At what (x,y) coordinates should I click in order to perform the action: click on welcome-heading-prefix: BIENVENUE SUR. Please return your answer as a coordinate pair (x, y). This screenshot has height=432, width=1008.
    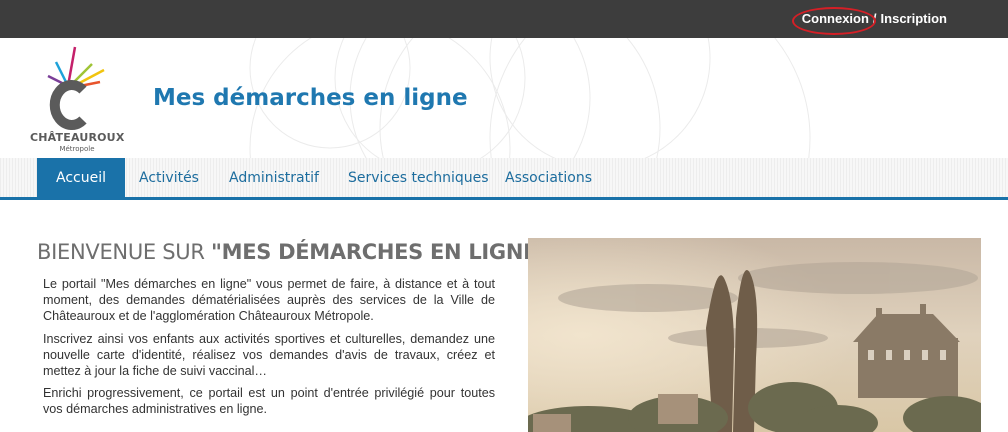
    Looking at the image, I should click on (124, 252).